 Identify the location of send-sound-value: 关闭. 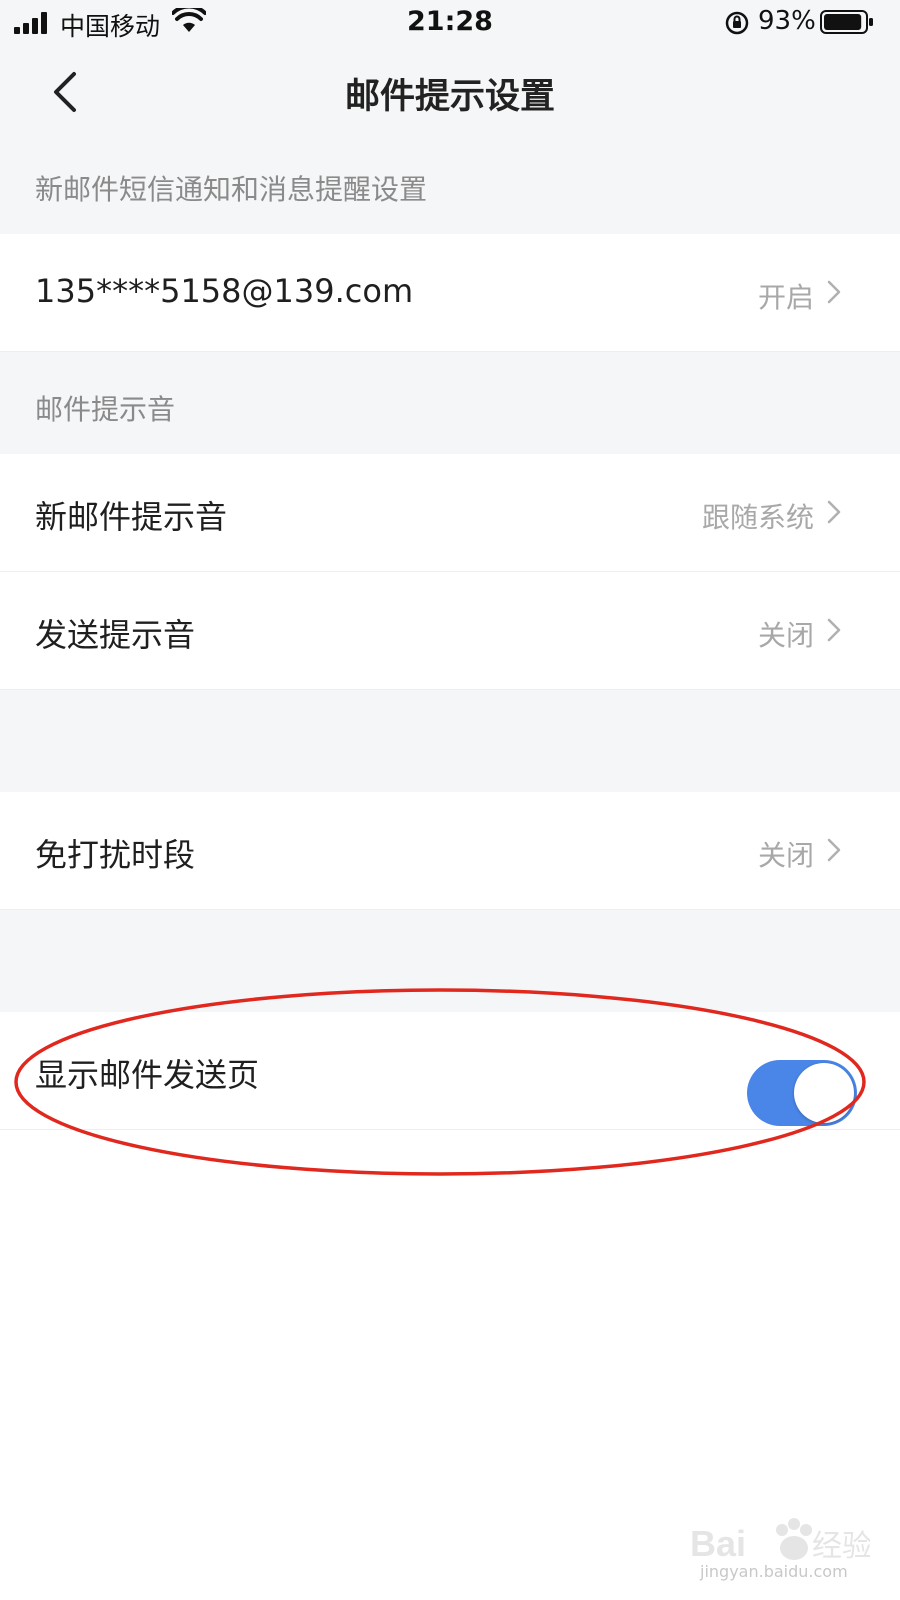
(785, 635).